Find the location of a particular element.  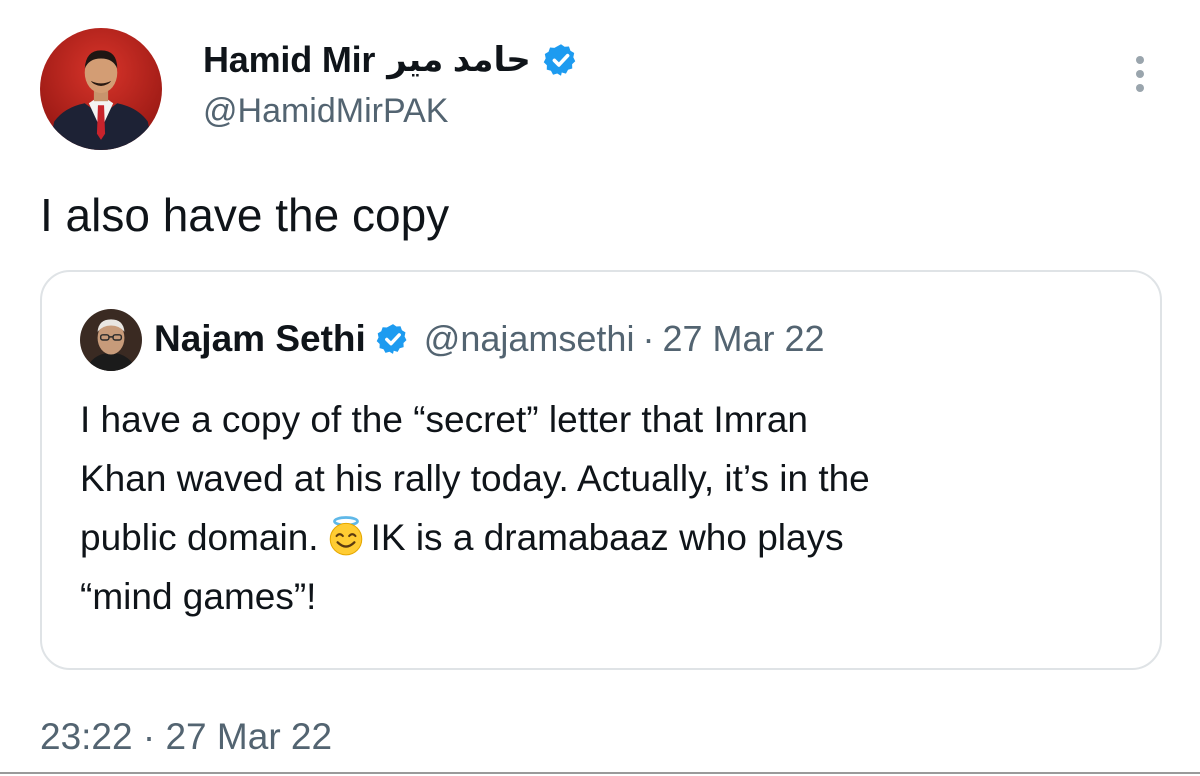

more-options-icon is located at coordinates (1140, 60).